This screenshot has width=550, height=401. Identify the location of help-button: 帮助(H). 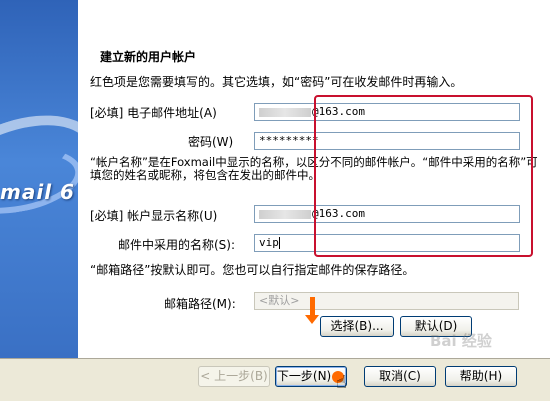
(481, 376).